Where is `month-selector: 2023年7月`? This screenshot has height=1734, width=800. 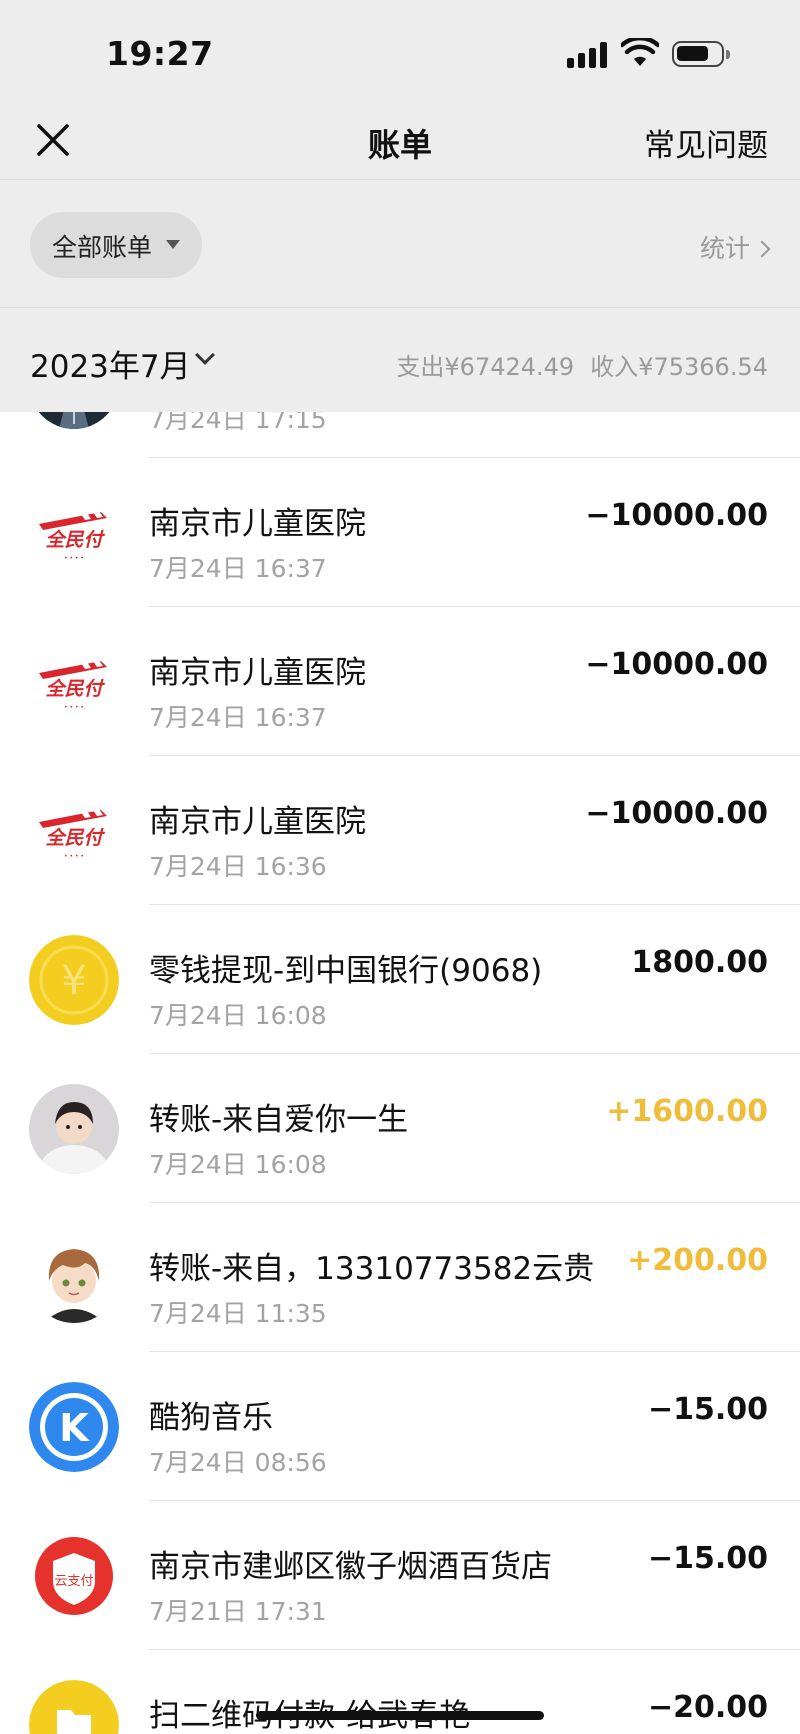 month-selector: 2023年7月 is located at coordinates (110, 363).